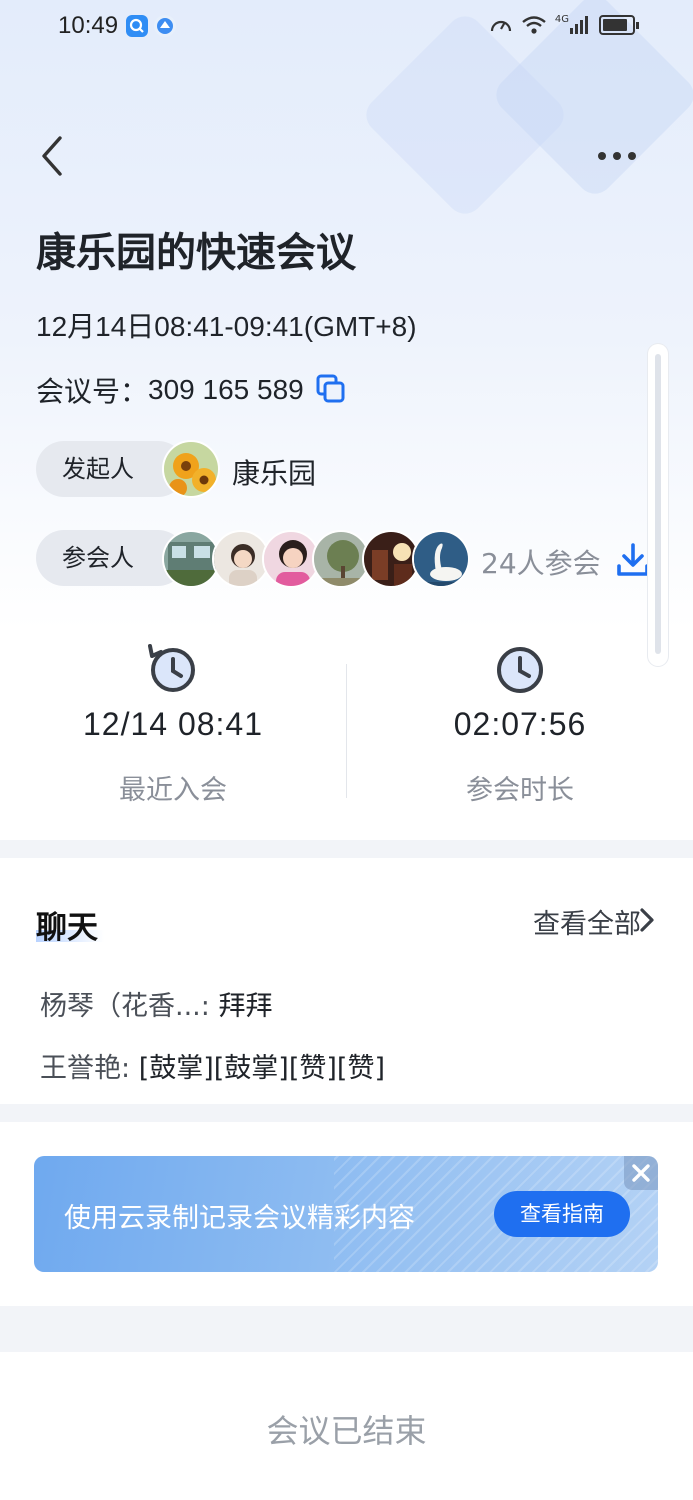 The width and height of the screenshot is (693, 1500). I want to click on banner-text: 使用云录制记录会议精彩内容, so click(239, 1218).